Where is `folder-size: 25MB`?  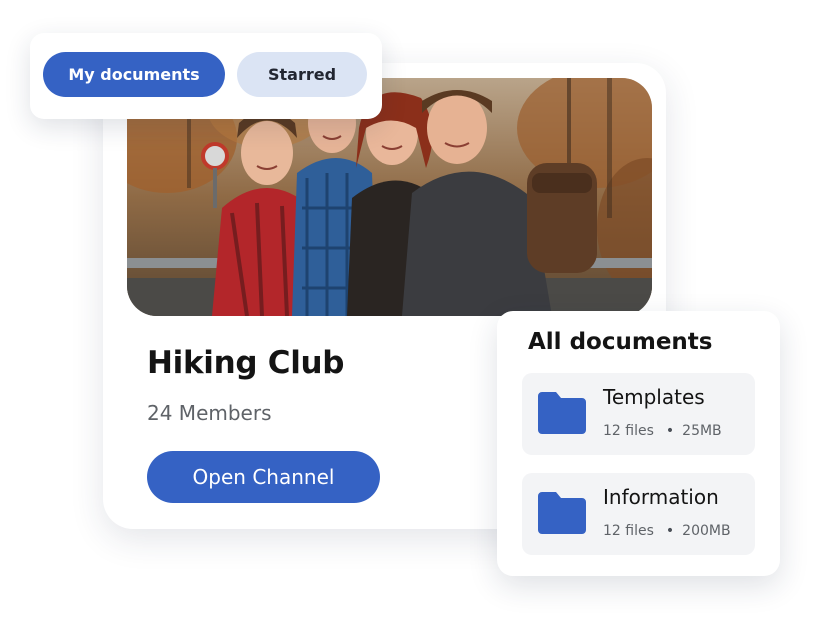 folder-size: 25MB is located at coordinates (702, 431).